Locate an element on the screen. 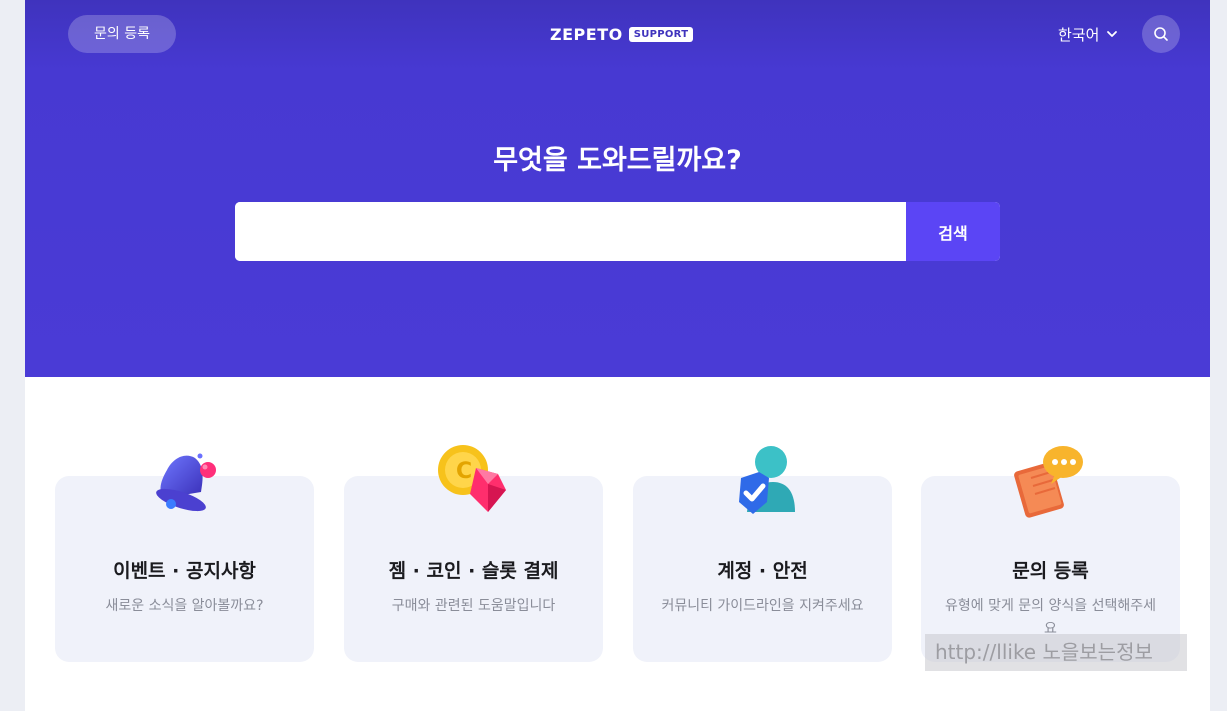 This screenshot has width=1227, height=711. search-bar: 검색 is located at coordinates (617, 231).